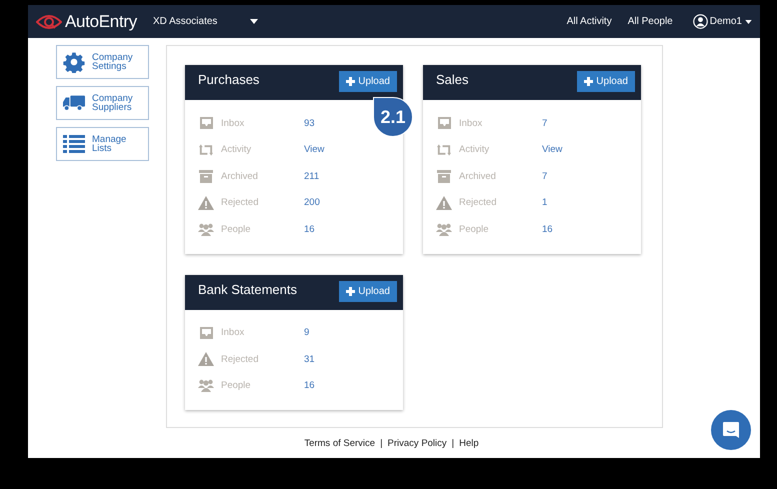 This screenshot has height=489, width=777. Describe the element at coordinates (469, 443) in the screenshot. I see `footer-link: Help` at that location.